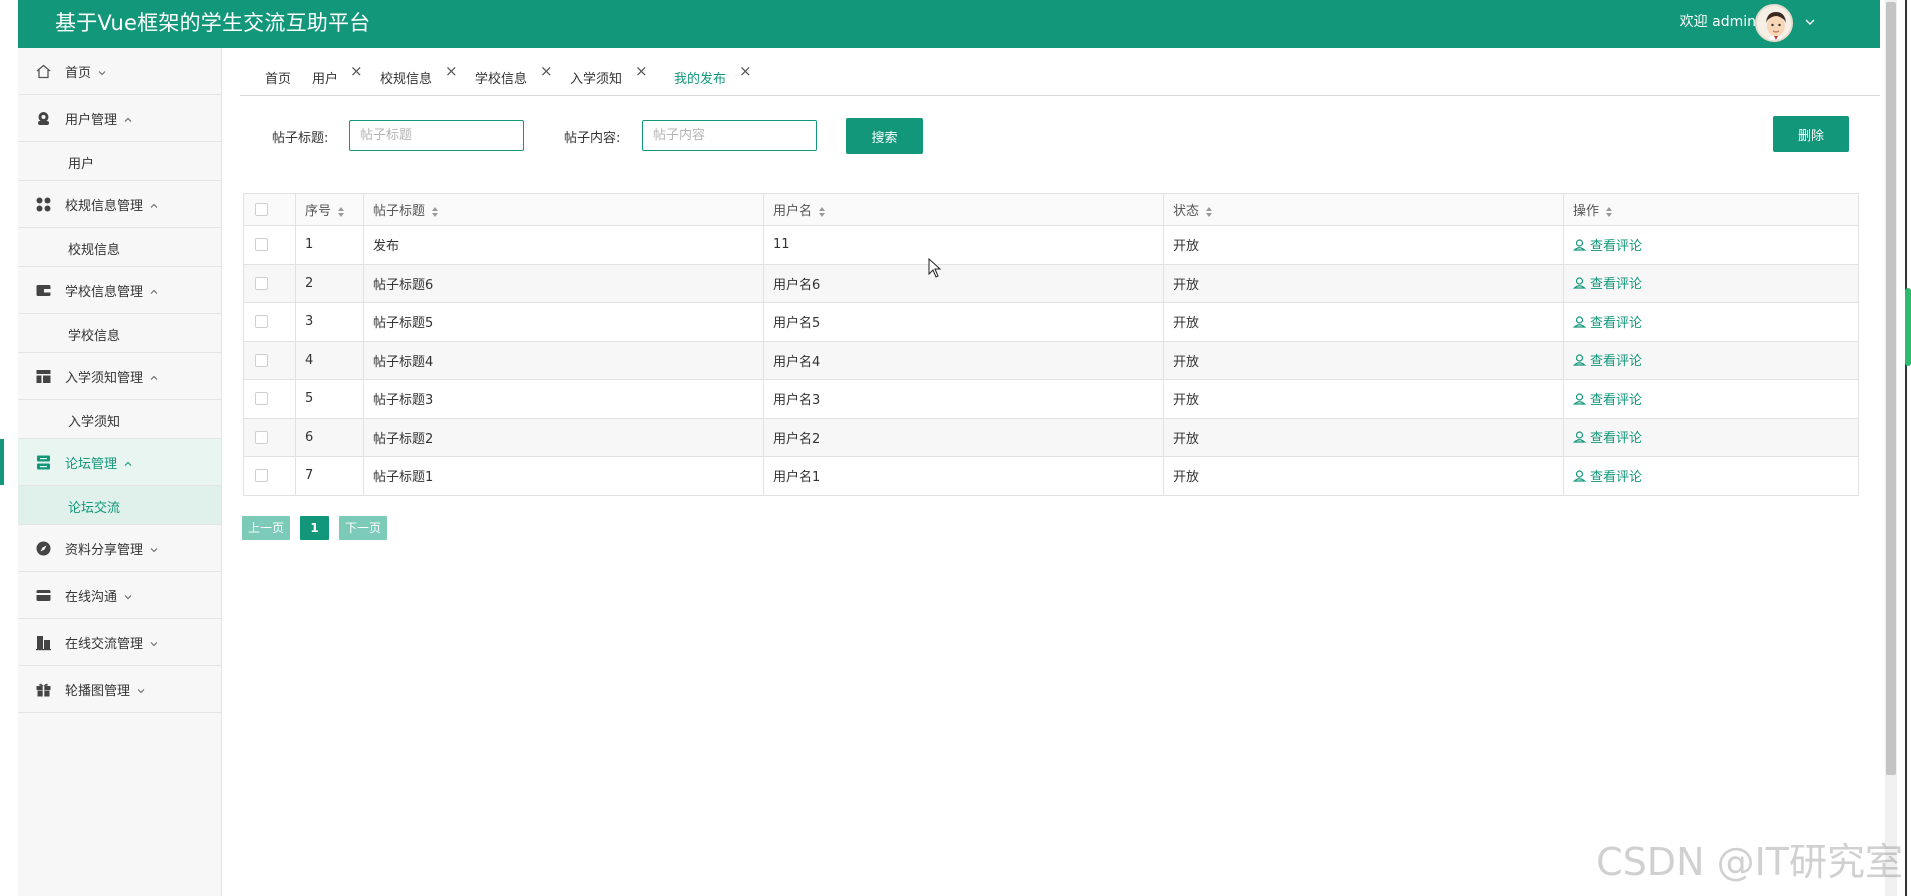  What do you see at coordinates (592, 138) in the screenshot?
I see `content-search-label: 帖子内容:` at bounding box center [592, 138].